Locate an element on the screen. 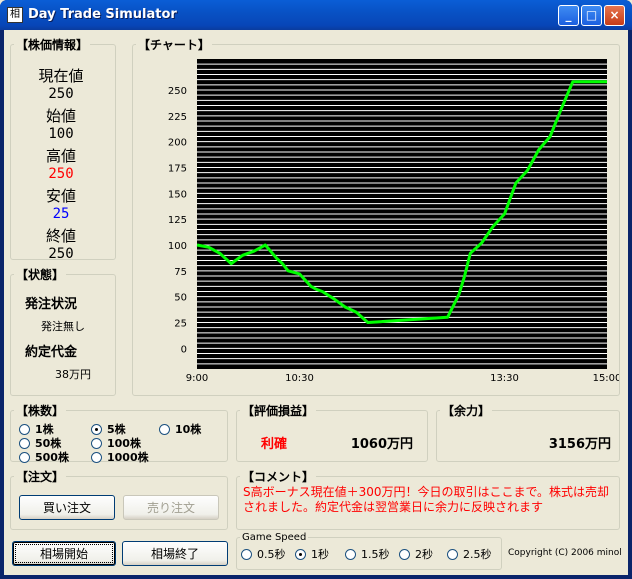  chart-x-axis: 9:00 10:30 13:30 15:00 is located at coordinates (402, 378).